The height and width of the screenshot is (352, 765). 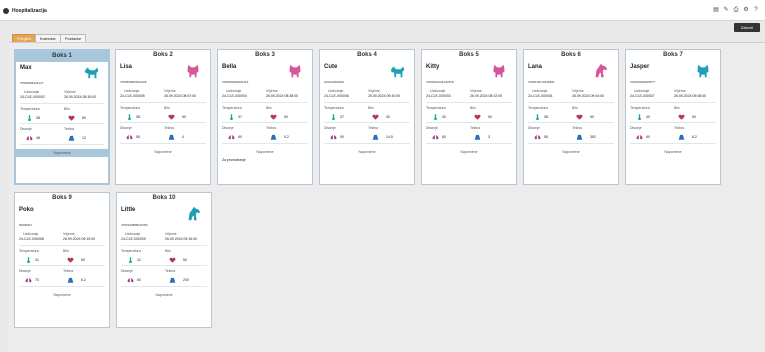 I want to click on tab-calendar: Kalendar, so click(x=47, y=38).